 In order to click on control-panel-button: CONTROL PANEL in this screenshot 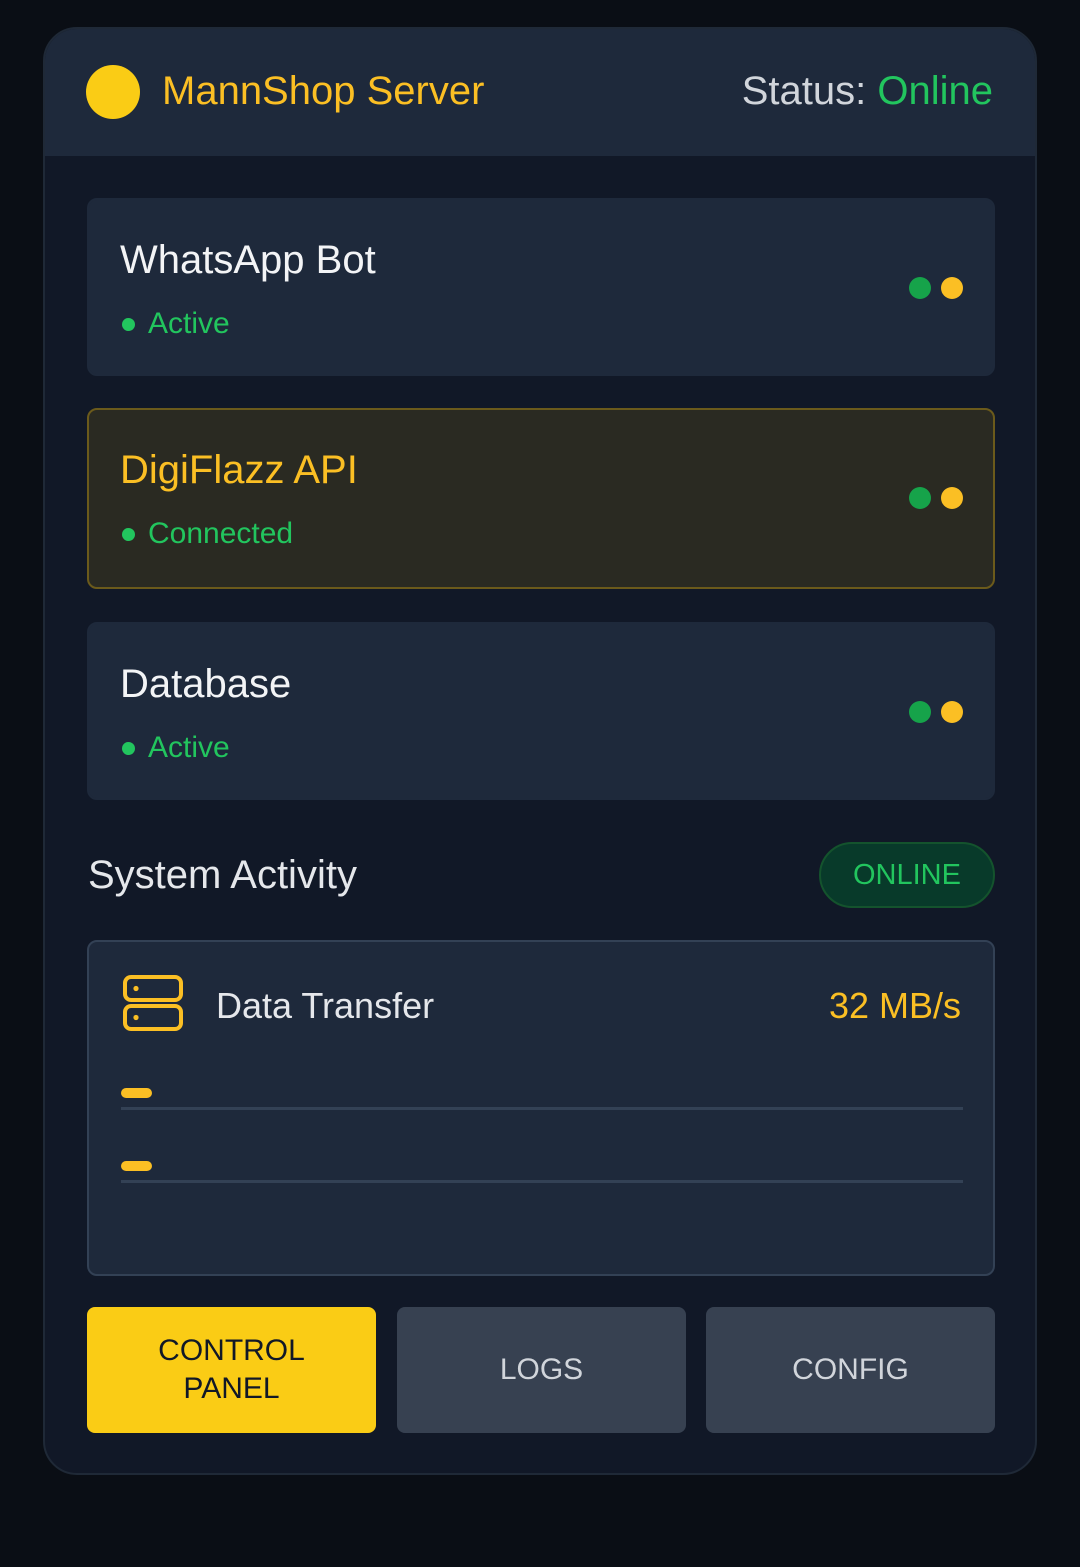, I will do `click(231, 1370)`.